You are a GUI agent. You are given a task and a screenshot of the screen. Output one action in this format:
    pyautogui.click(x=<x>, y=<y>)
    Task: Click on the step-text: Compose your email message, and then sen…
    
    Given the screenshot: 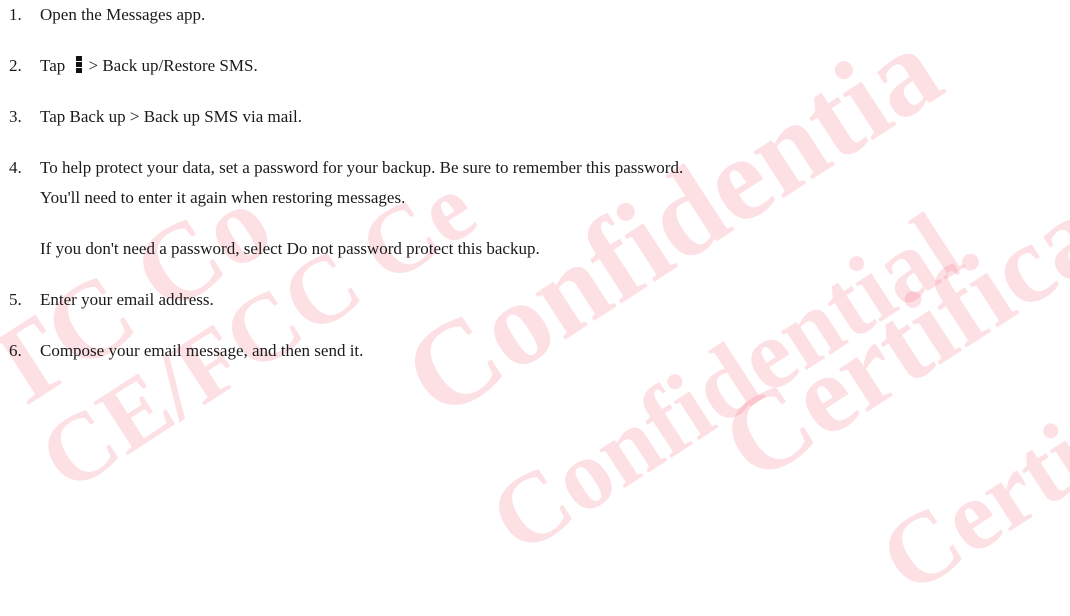 What is the action you would take?
    pyautogui.click(x=202, y=350)
    